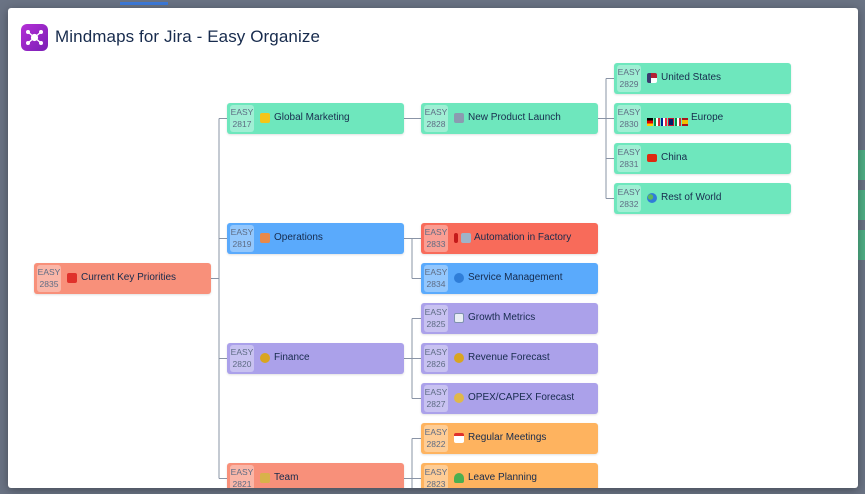  I want to click on mindmap-node-2827: EASY 2827 OPEX/CAPEX Forecast, so click(509, 398).